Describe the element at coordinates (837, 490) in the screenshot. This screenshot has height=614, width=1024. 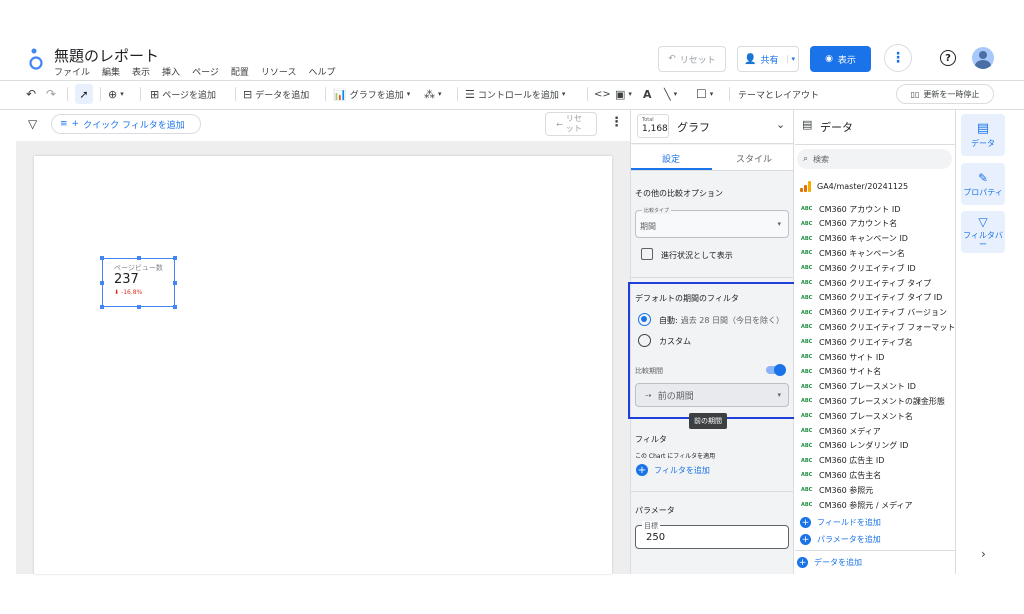
I see `list-item: ABC CM360 参照元` at that location.